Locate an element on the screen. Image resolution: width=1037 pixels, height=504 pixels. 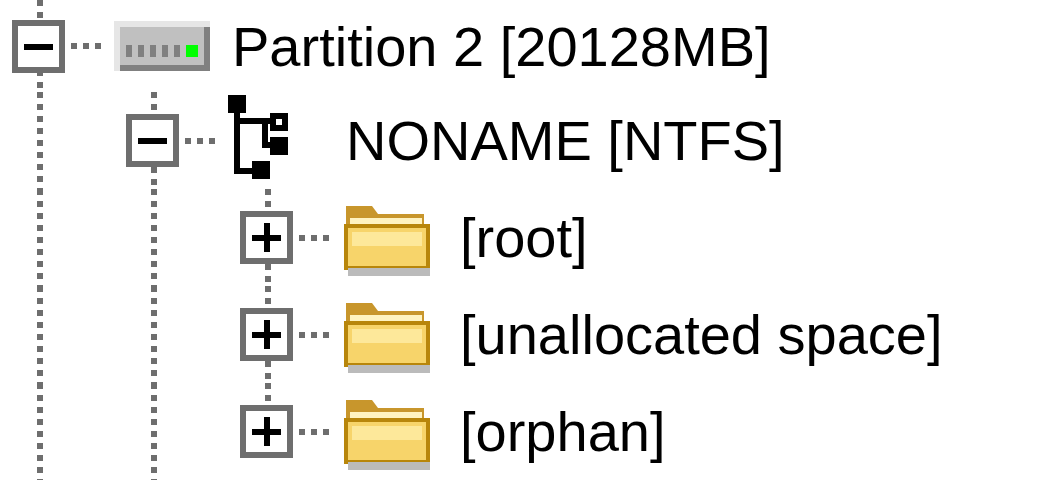
node-label: NONAME [NTFS] is located at coordinates (565, 140).